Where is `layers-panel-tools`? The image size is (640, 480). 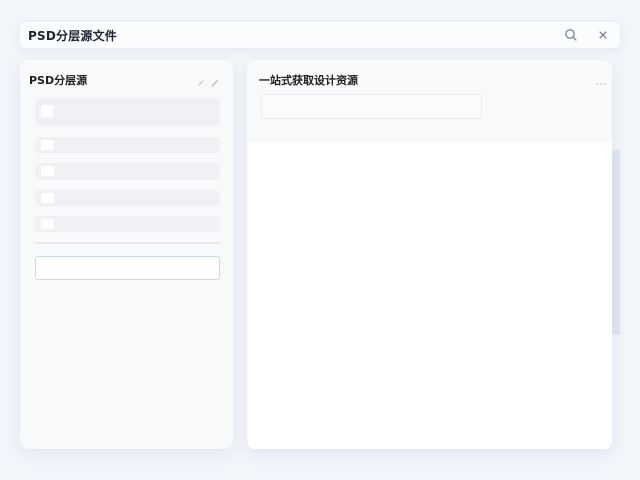 layers-panel-tools is located at coordinates (211, 80).